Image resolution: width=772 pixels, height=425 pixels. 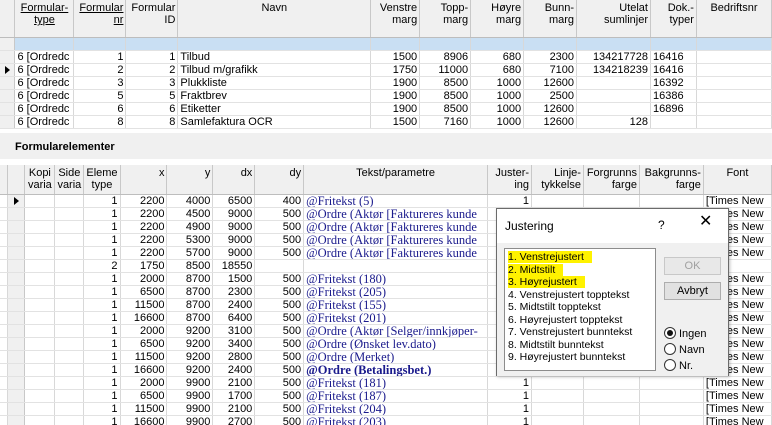 I want to click on table-cell: 16416, so click(x=673, y=70).